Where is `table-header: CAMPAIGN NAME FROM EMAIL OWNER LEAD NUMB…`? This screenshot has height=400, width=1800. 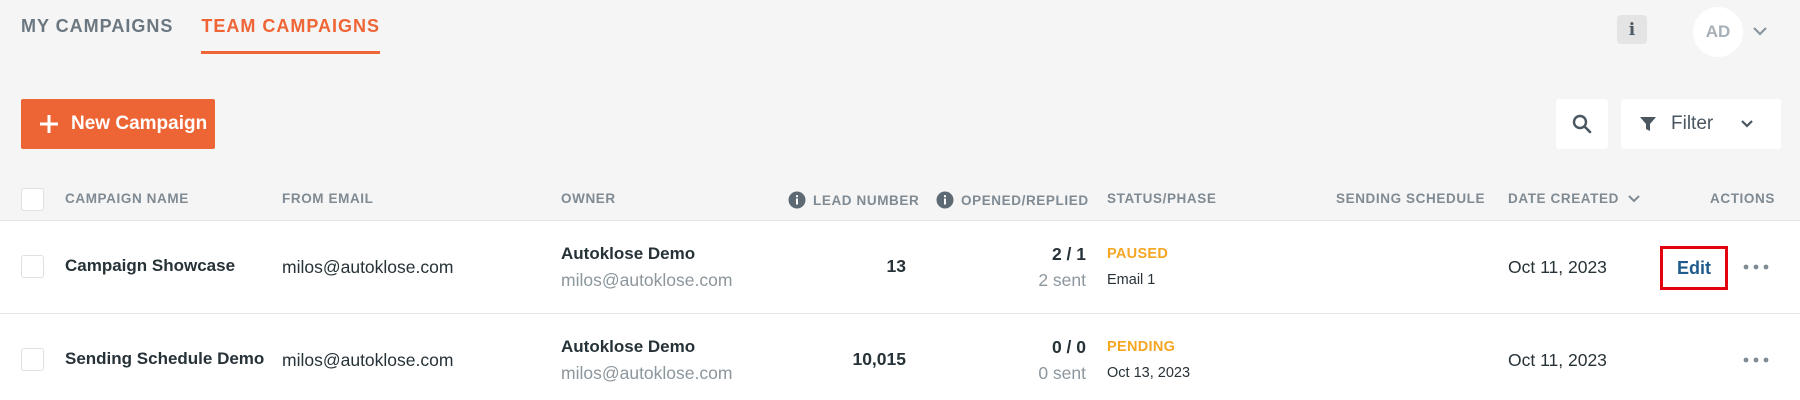
table-header: CAMPAIGN NAME FROM EMAIL OWNER LEAD NUMB… is located at coordinates (900, 200).